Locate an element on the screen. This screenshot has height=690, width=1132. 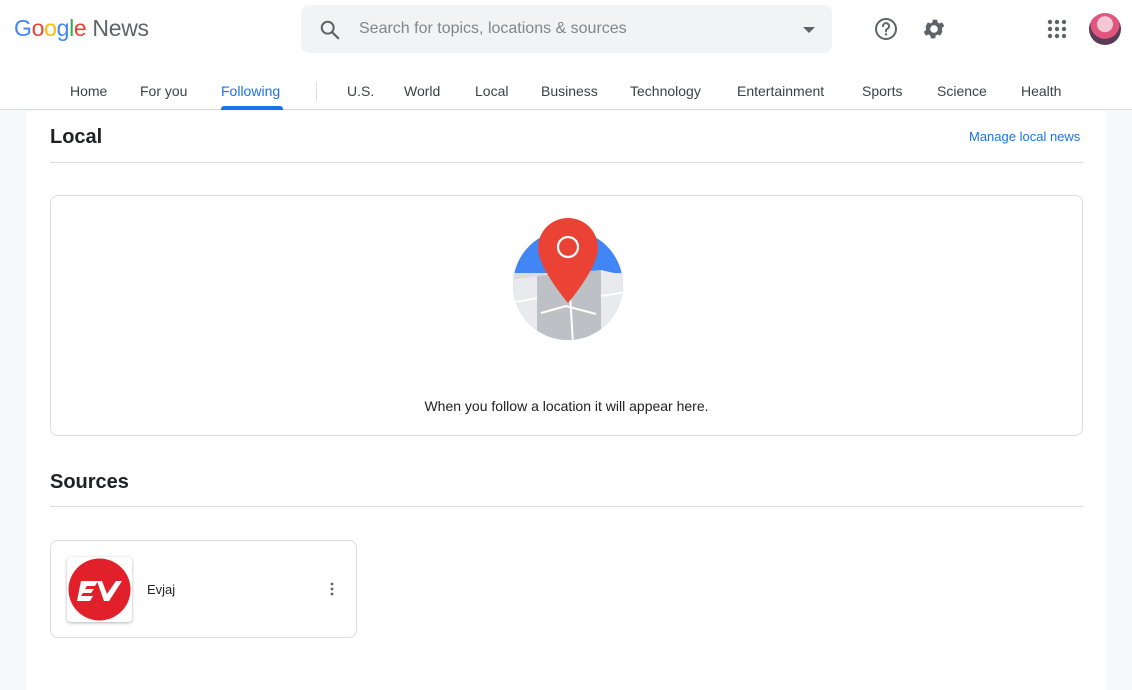
source-logo is located at coordinates (99, 589).